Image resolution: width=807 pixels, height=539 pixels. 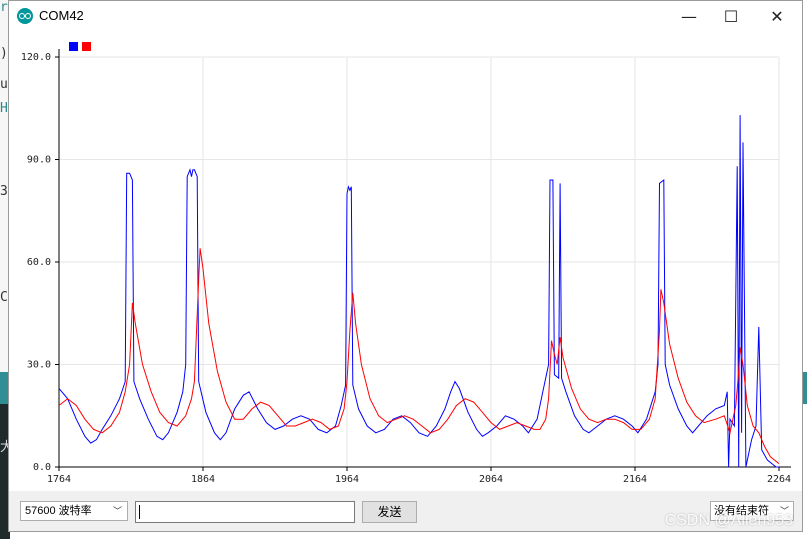 I want to click on x-tick-label: 2164, so click(x=635, y=479).